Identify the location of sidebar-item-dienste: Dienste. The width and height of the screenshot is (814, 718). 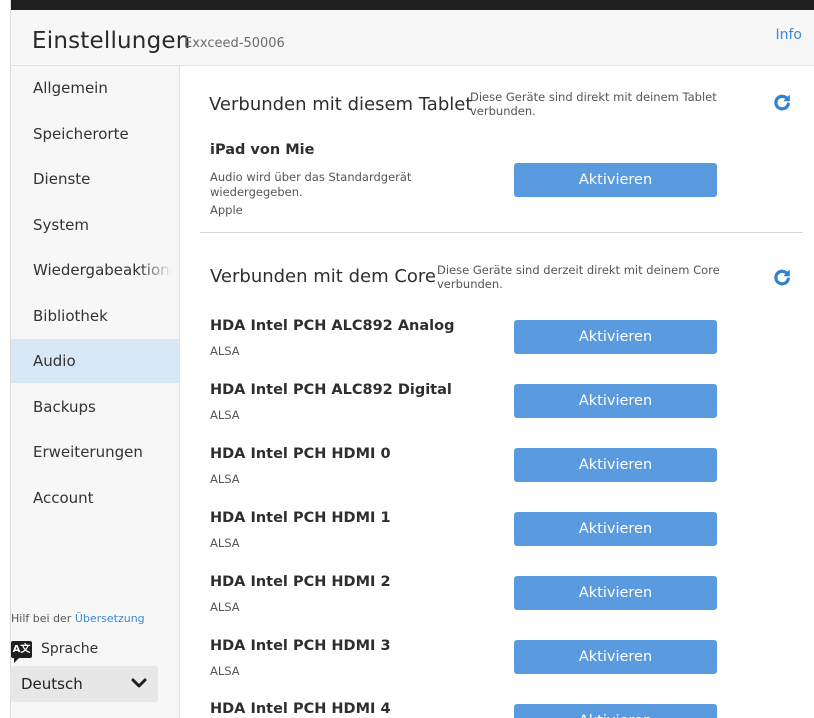
(95, 179).